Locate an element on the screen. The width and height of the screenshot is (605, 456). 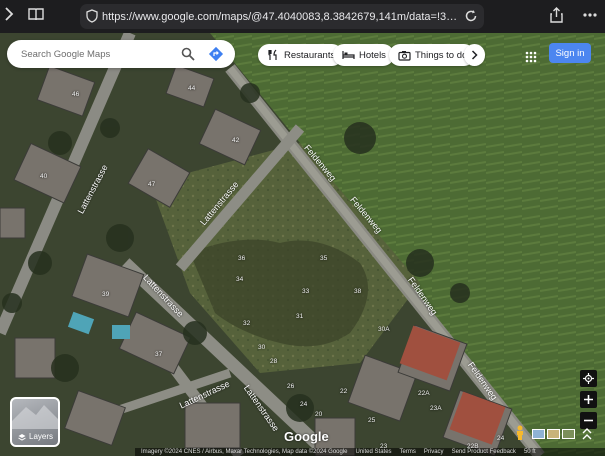
google-logo: Google is located at coordinates (306, 436).